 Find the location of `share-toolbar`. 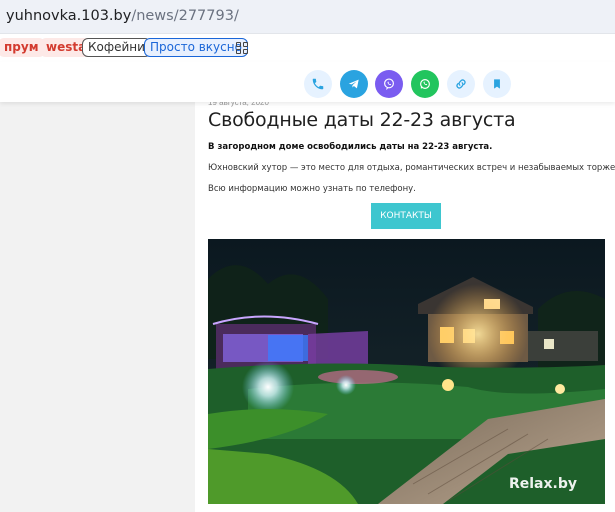

share-toolbar is located at coordinates (307, 82).